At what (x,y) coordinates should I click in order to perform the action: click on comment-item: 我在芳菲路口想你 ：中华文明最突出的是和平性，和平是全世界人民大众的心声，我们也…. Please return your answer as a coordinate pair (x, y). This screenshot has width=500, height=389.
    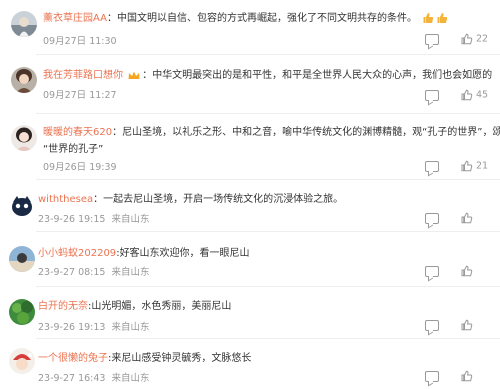
    Looking at the image, I should click on (250, 85).